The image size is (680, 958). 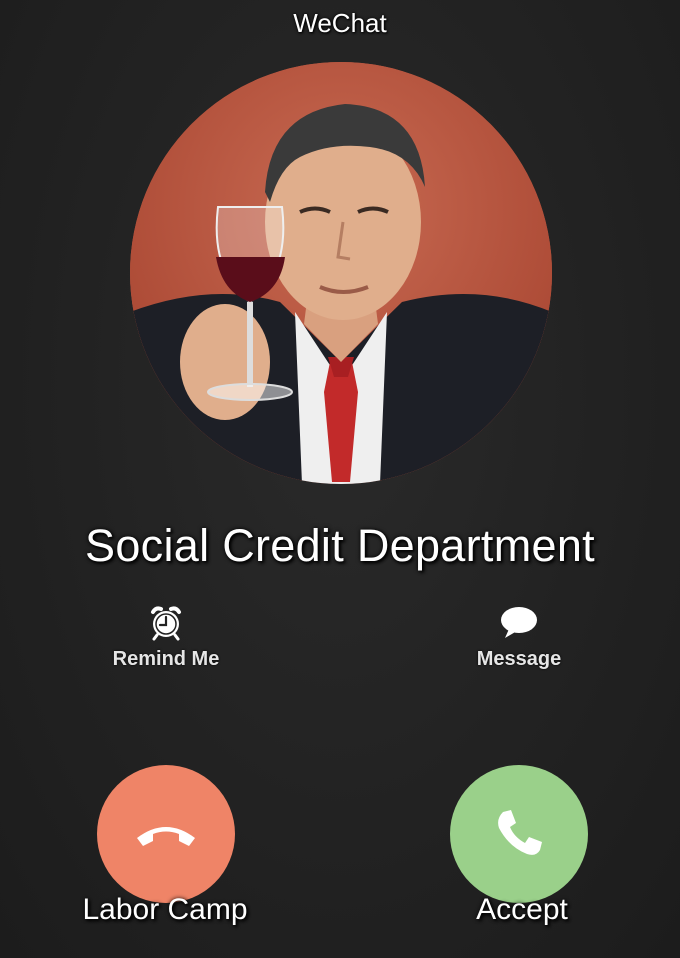 I want to click on remind-me-button: Remind Me, so click(x=166, y=635).